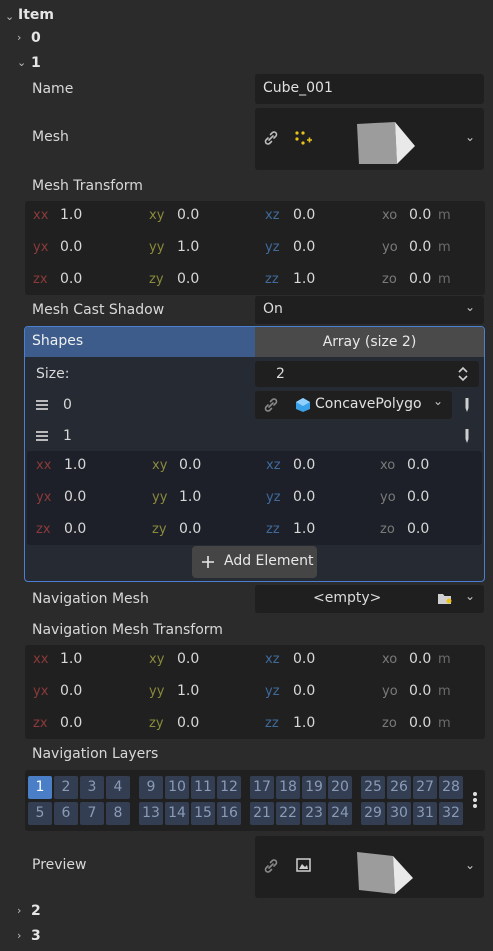 The image size is (493, 951). Describe the element at coordinates (369, 599) in the screenshot. I see `navigation-mesh-picker: <empty> ⌄` at that location.